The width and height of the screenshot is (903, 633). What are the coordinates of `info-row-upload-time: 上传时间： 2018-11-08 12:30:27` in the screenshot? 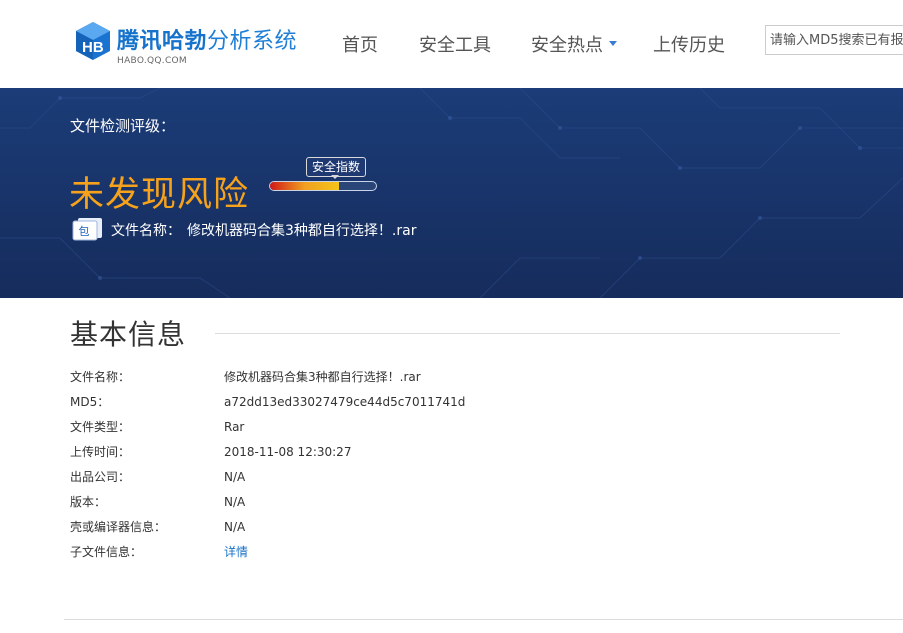 It's located at (420, 452).